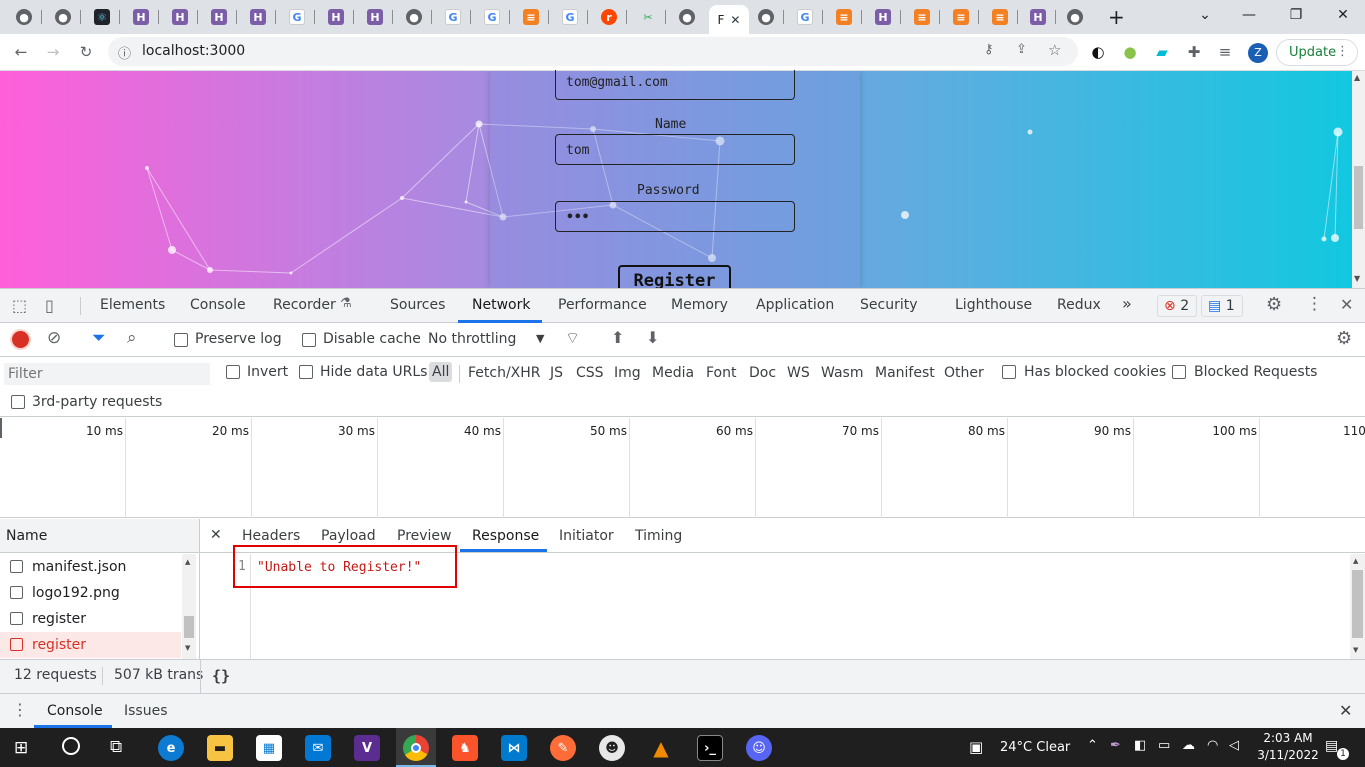 The height and width of the screenshot is (767, 1365). Describe the element at coordinates (762, 373) in the screenshot. I see `filter-type-doc: Doc` at that location.